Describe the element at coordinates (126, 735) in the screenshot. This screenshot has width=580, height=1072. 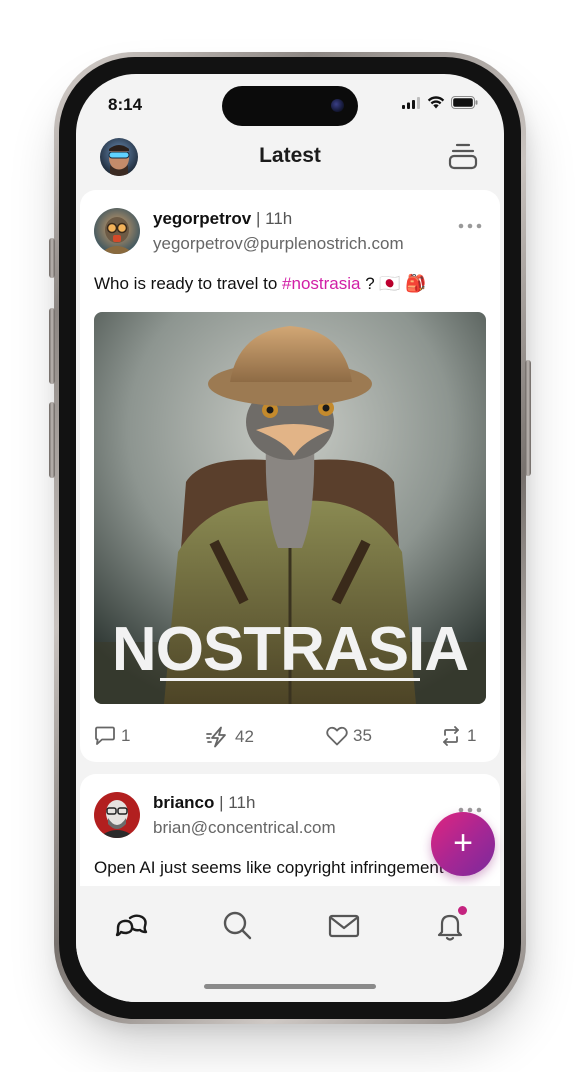
I see `reply-count: 1` at that location.